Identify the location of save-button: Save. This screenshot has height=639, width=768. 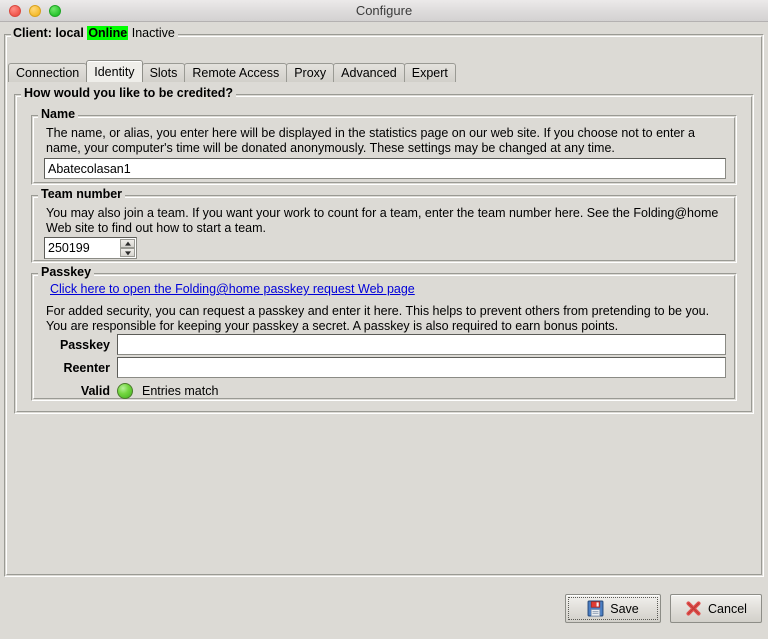
(613, 608).